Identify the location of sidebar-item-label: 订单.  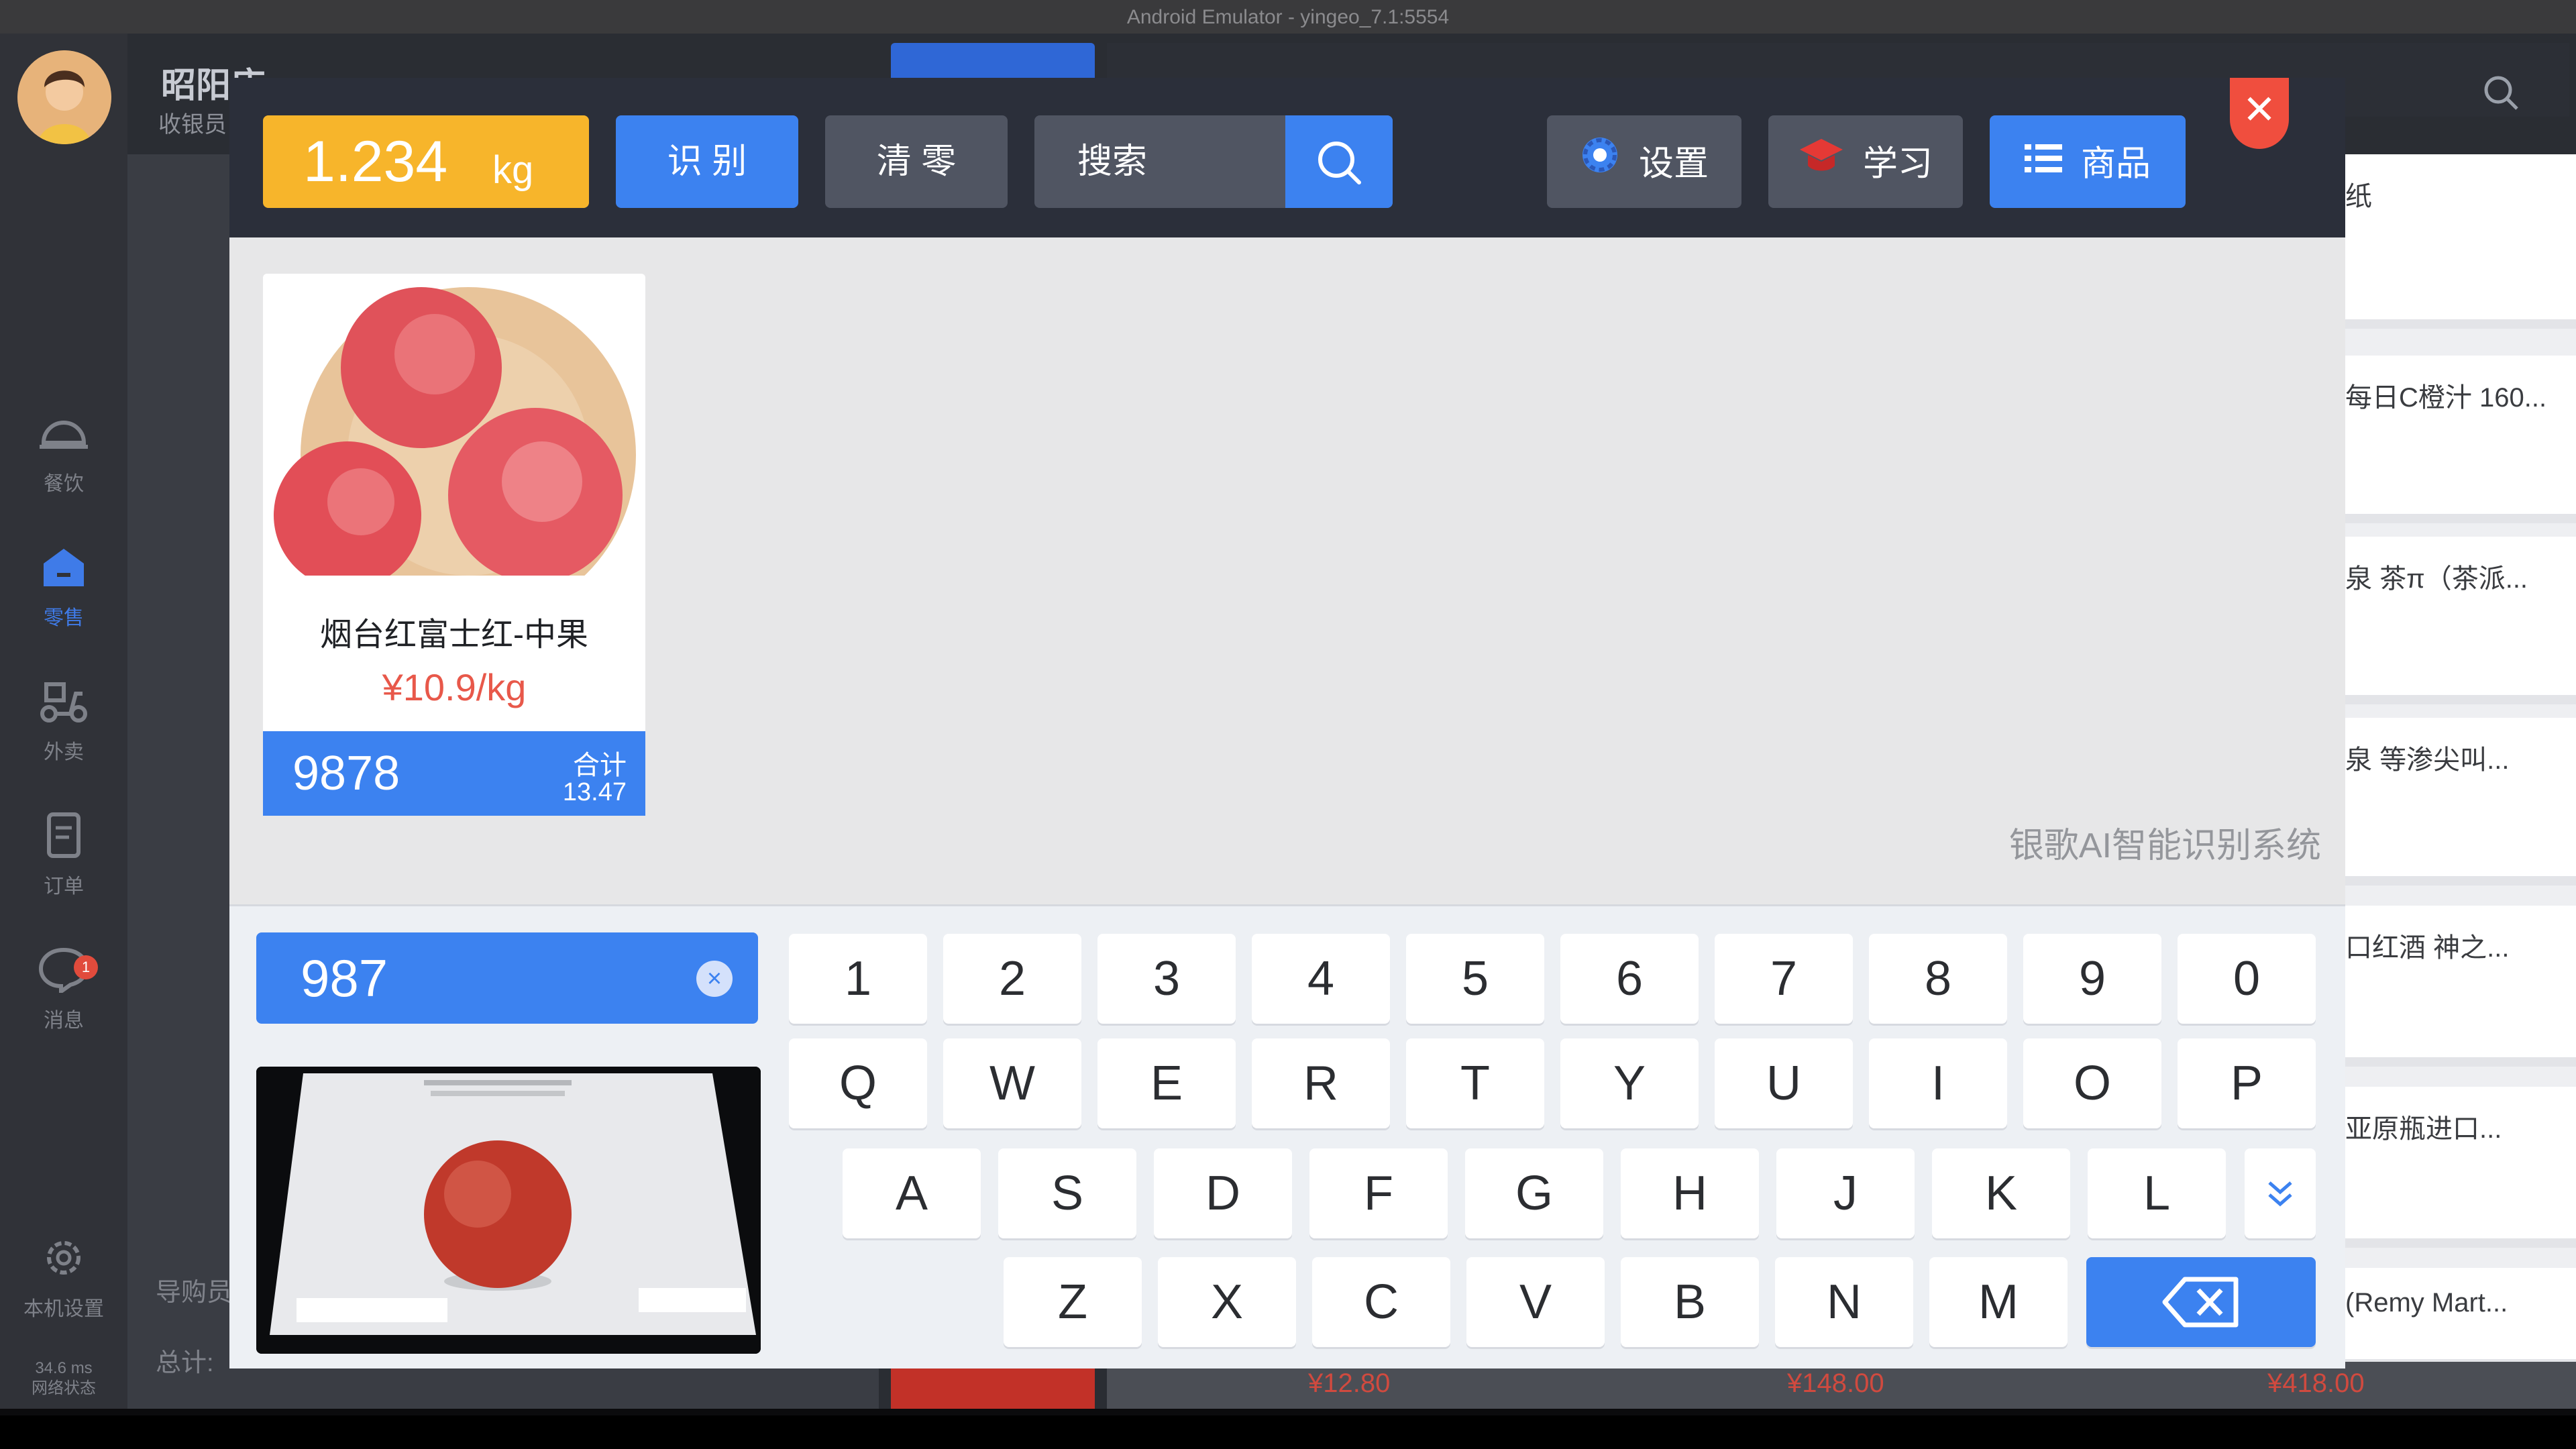
(64, 886).